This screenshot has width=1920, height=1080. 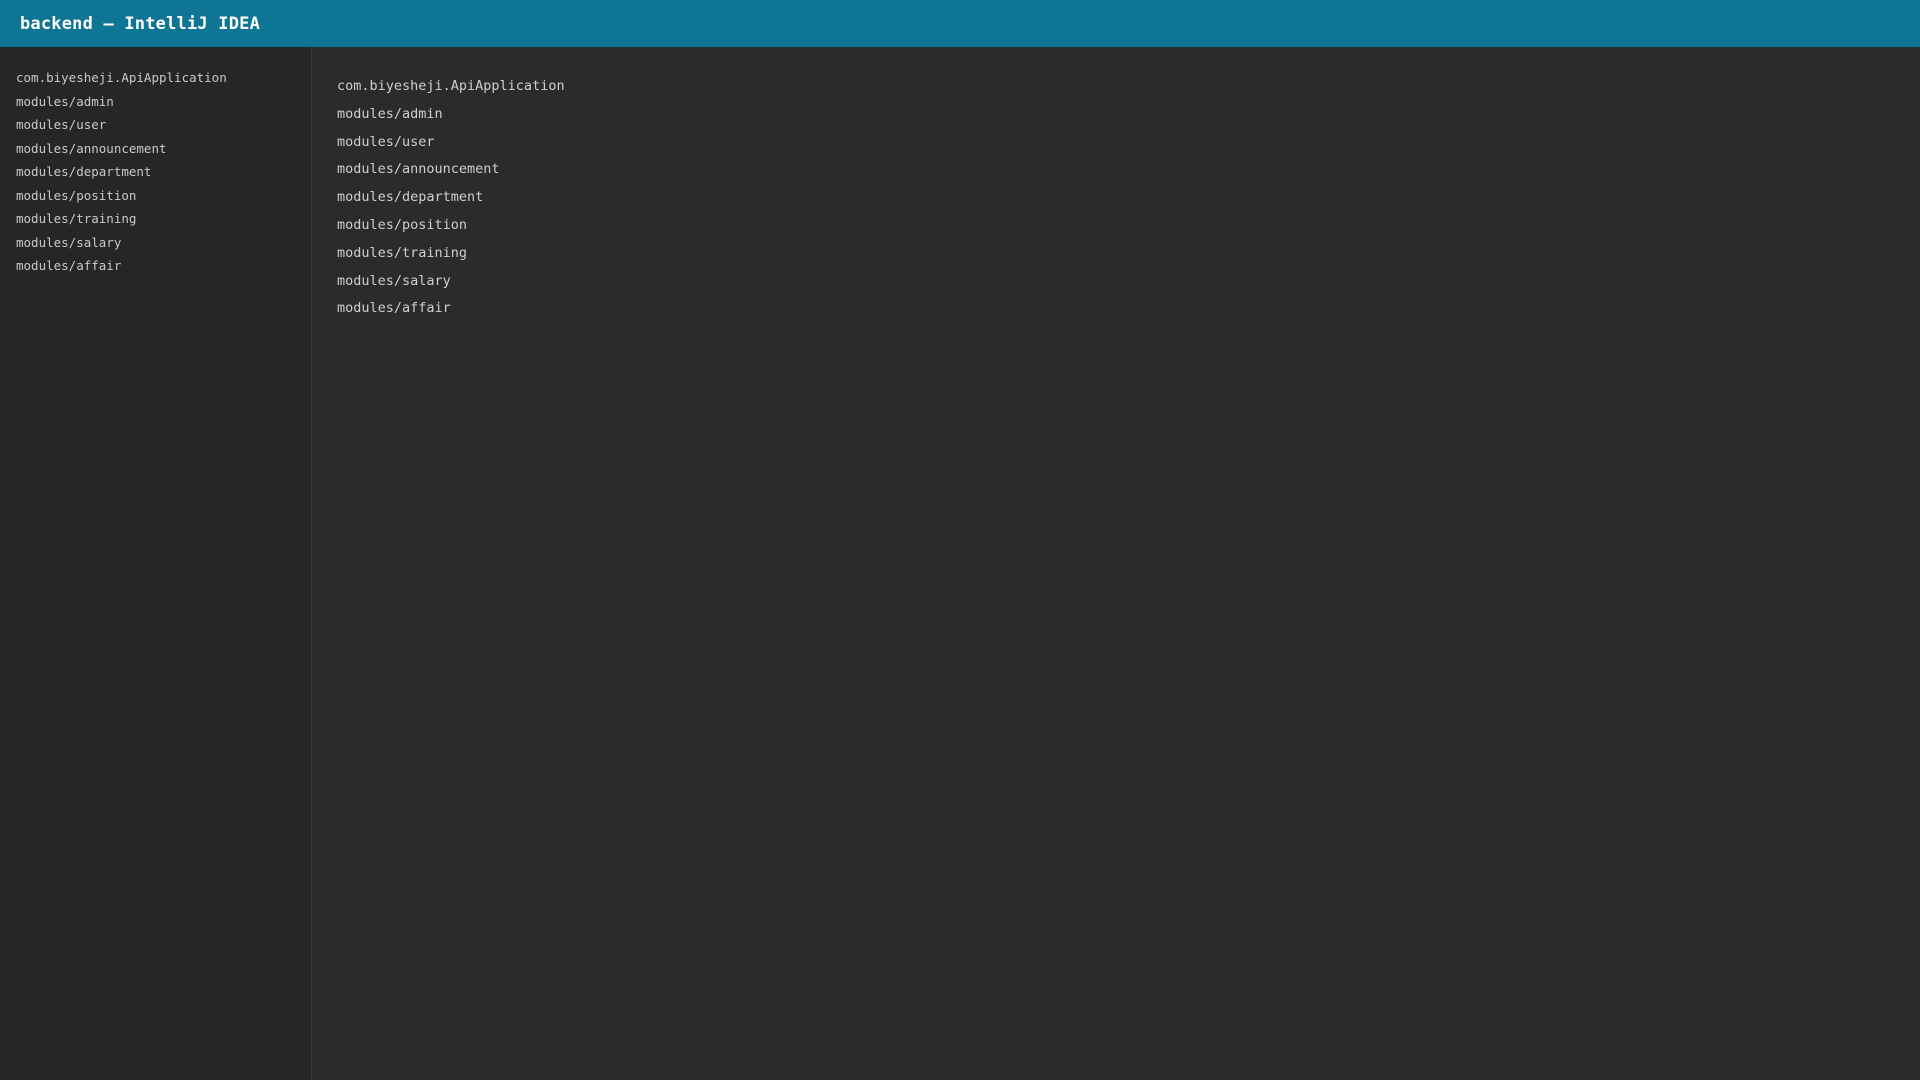 What do you see at coordinates (394, 280) in the screenshot?
I see `editor-line: modules/salary` at bounding box center [394, 280].